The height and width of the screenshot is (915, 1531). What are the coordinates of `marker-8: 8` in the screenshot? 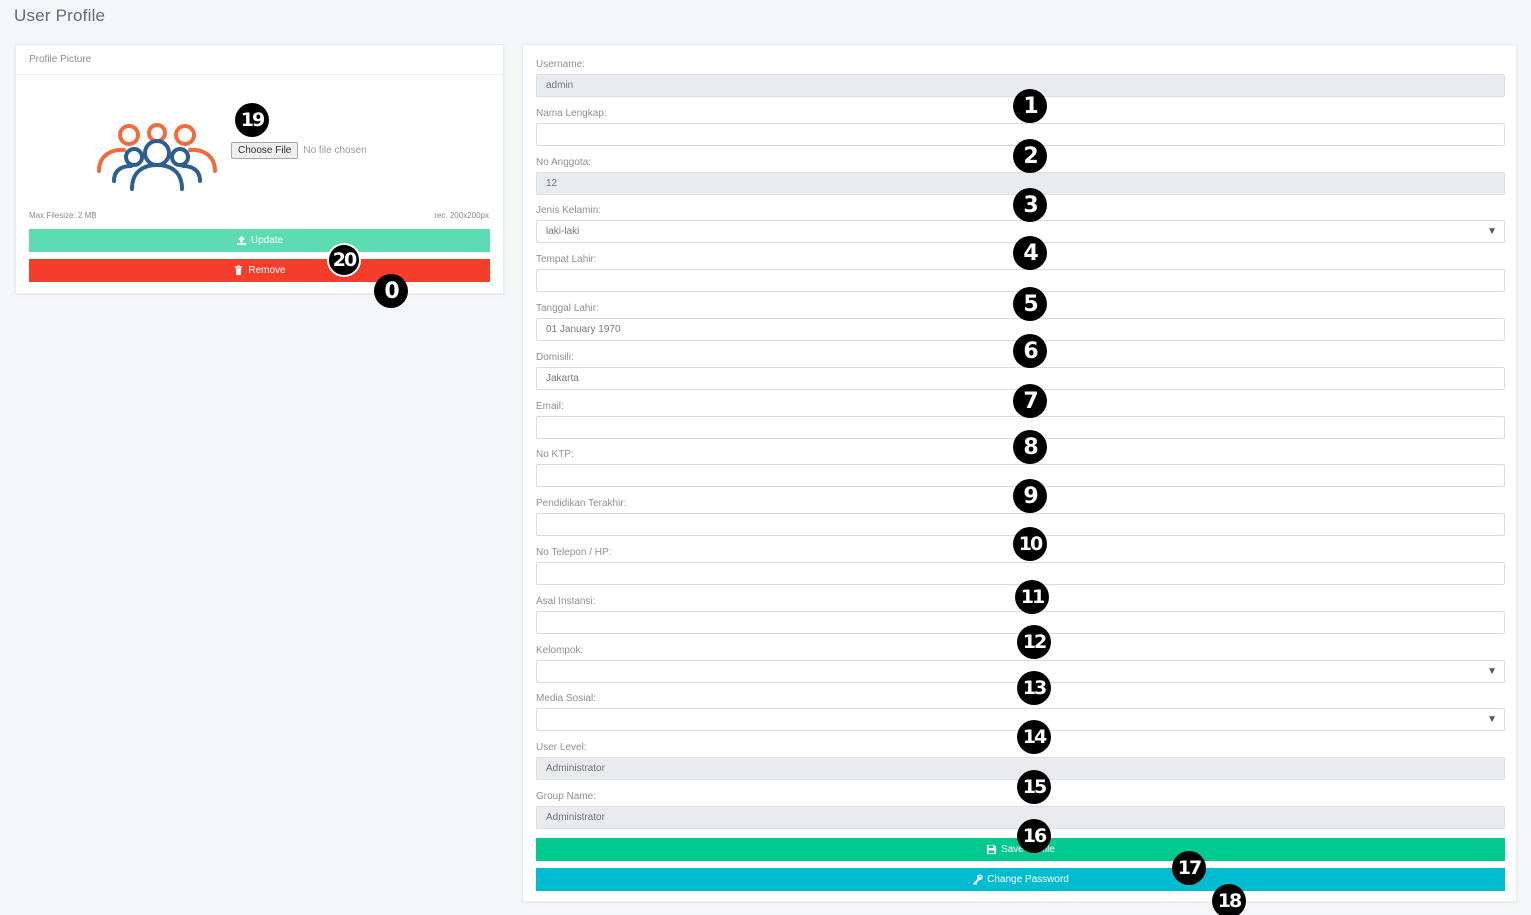 It's located at (1030, 447).